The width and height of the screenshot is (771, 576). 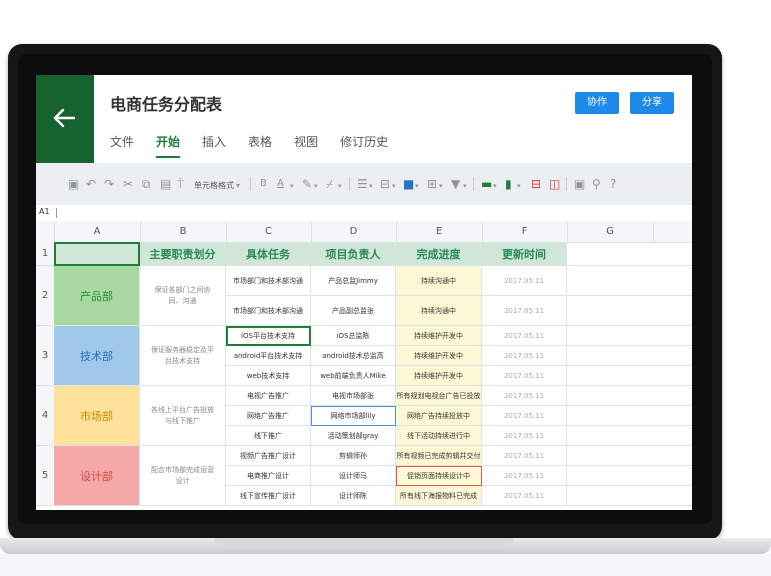 What do you see at coordinates (183, 416) in the screenshot?
I see `duty-cell: 各线上平台广告投放与线下推广` at bounding box center [183, 416].